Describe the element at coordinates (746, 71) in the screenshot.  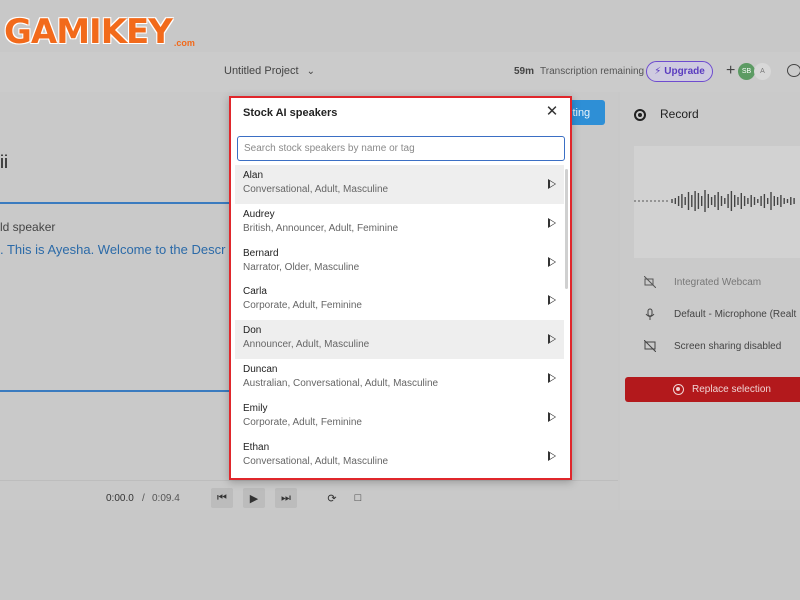
I see `avatar: SB` at that location.